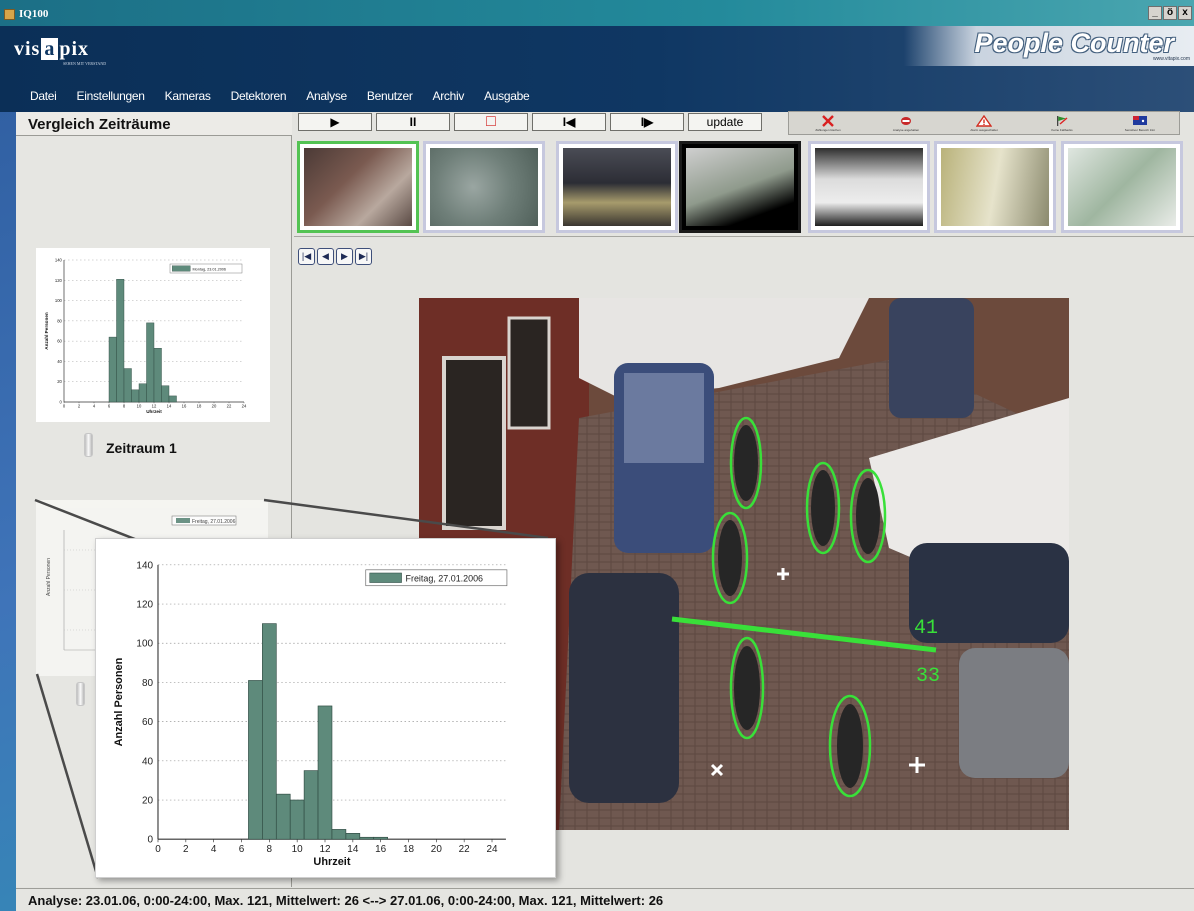 This screenshot has height=911, width=1194. I want to click on y-tick-label: 100, so click(144, 644).